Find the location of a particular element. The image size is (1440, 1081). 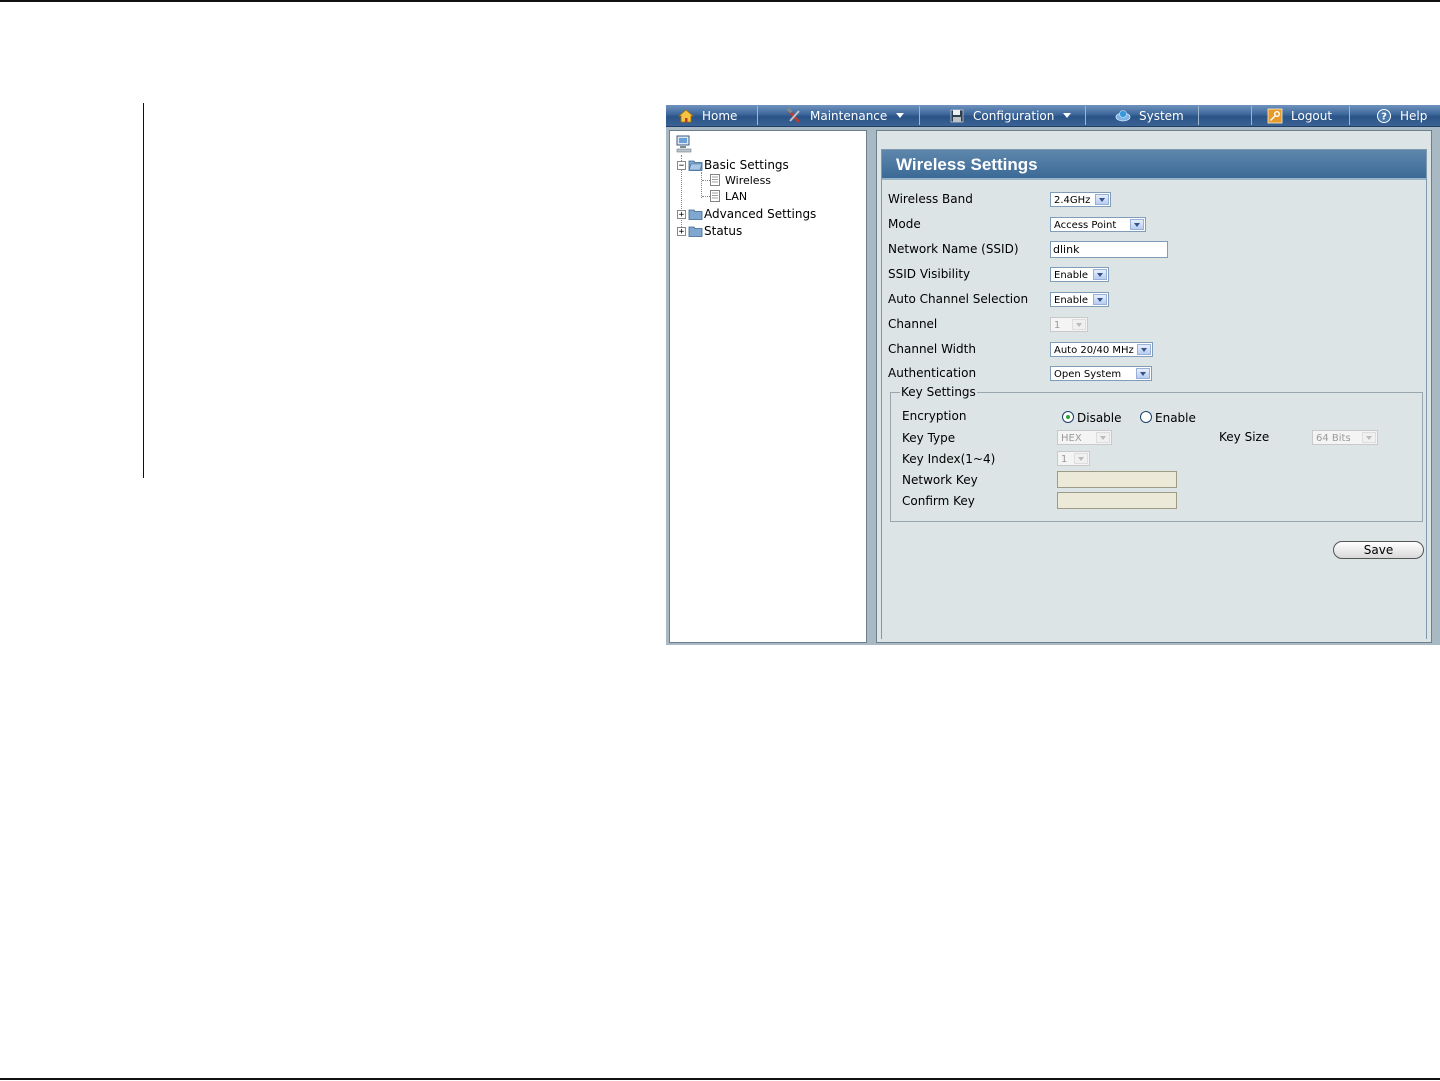

key-size-value: 64 Bits is located at coordinates (1333, 438).